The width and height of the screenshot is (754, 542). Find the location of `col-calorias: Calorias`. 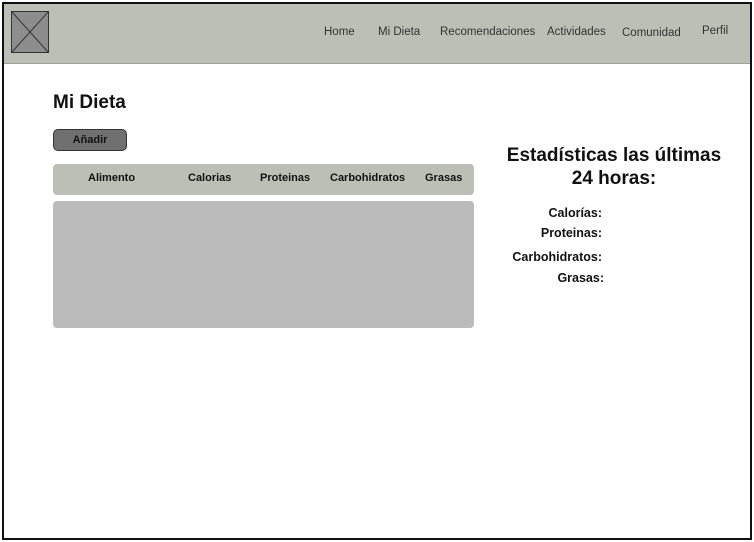

col-calorias: Calorias is located at coordinates (209, 178).